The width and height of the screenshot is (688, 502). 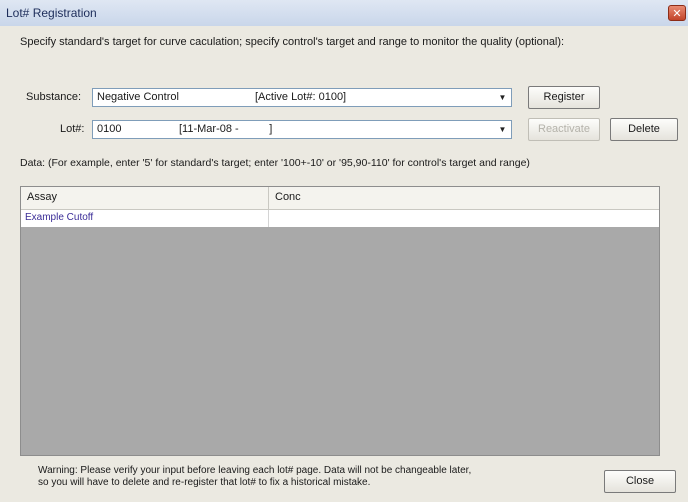 What do you see at coordinates (42, 197) in the screenshot?
I see `column-header-assay: Assay` at bounding box center [42, 197].